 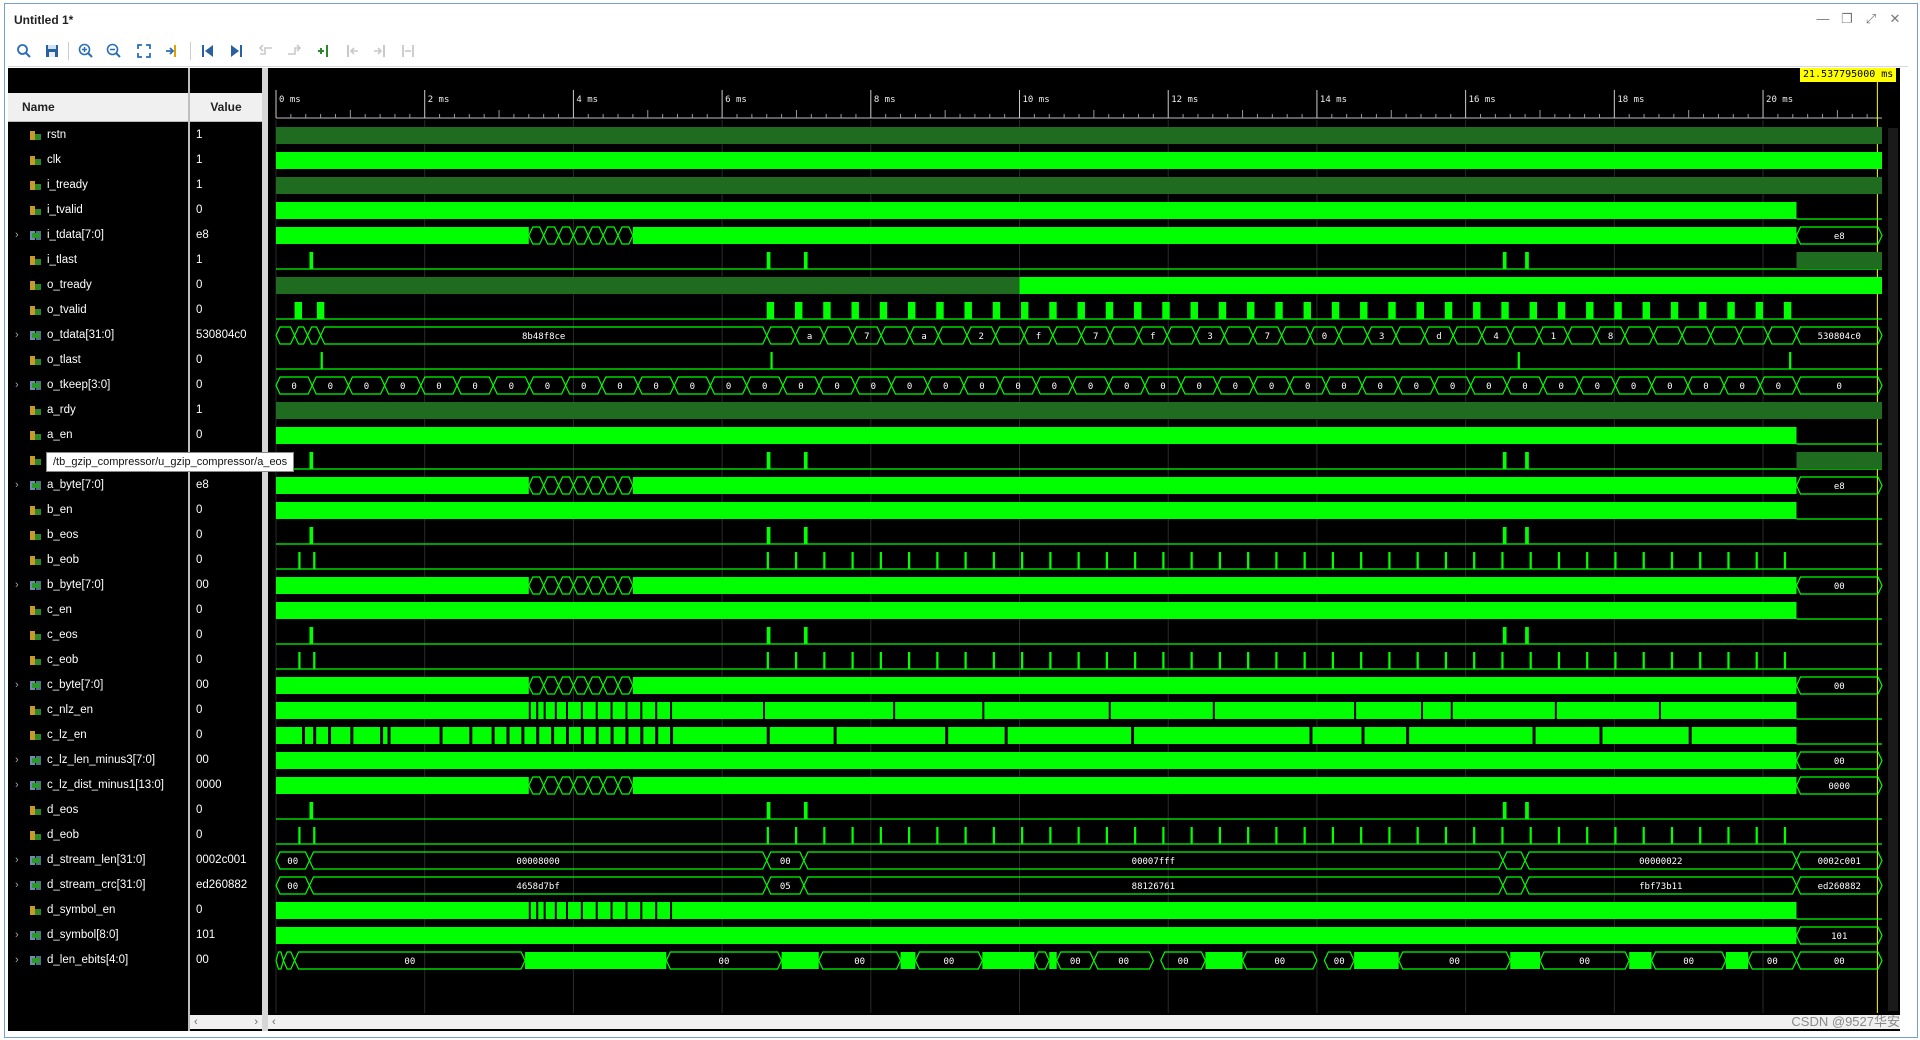 What do you see at coordinates (52, 51) in the screenshot?
I see `save-icon` at bounding box center [52, 51].